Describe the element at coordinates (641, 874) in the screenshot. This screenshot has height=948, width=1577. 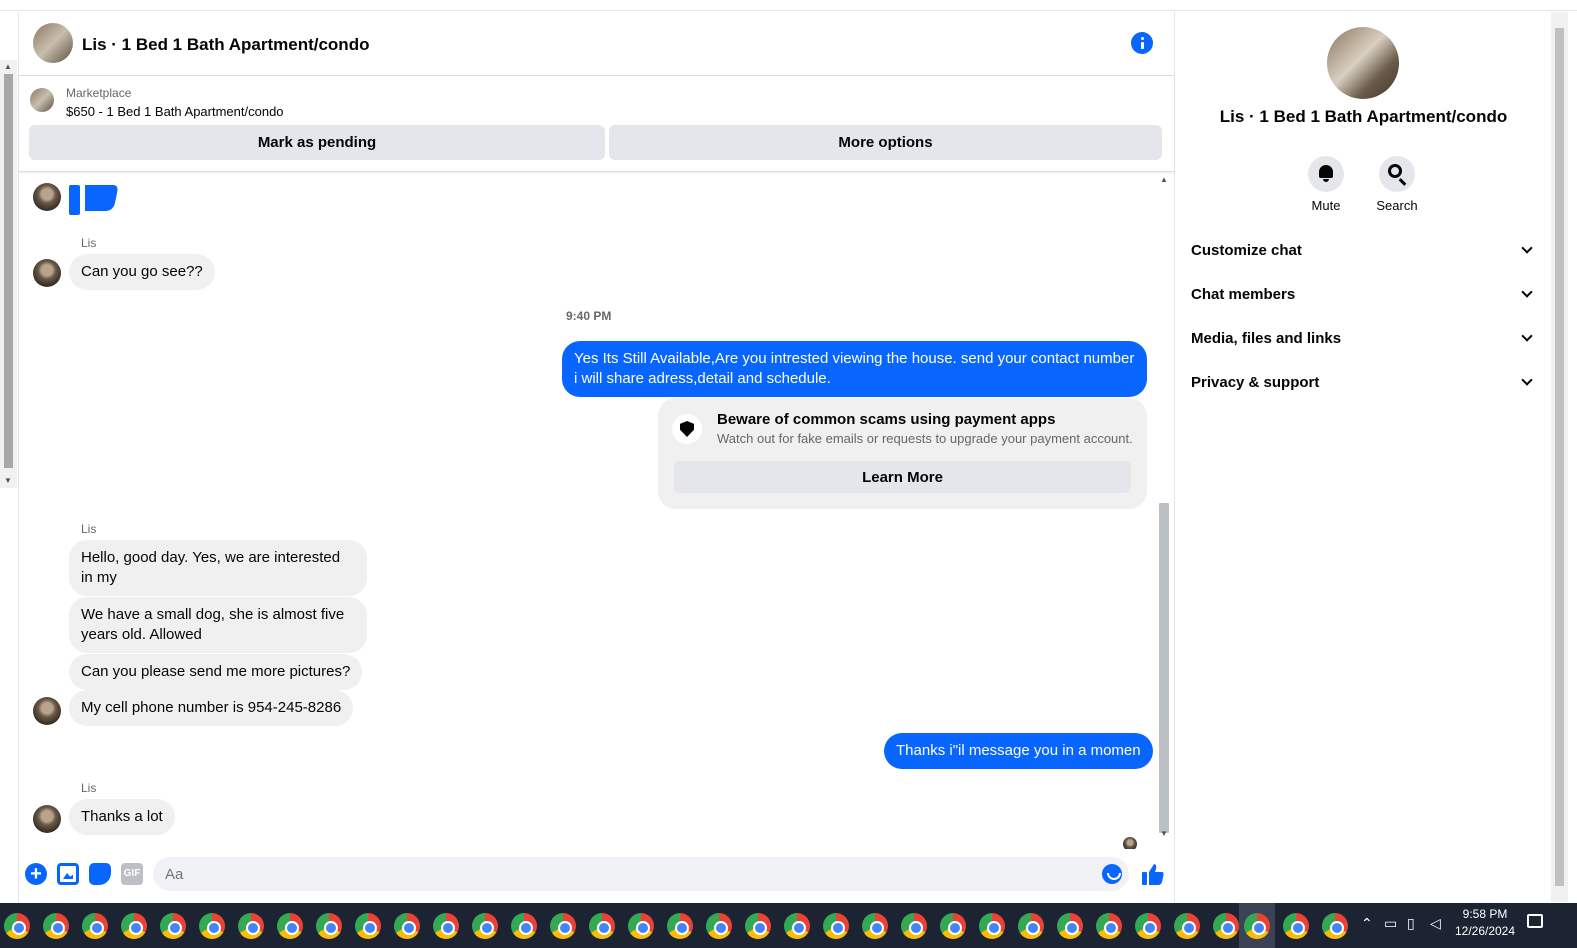
I see `message-input` at that location.